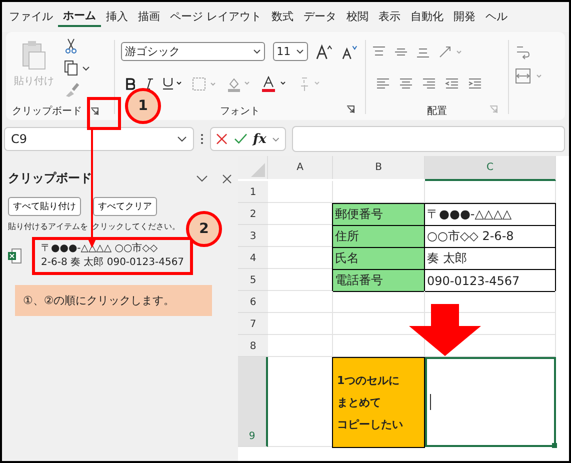 This screenshot has height=463, width=571. I want to click on step-marker: 2, so click(204, 229).